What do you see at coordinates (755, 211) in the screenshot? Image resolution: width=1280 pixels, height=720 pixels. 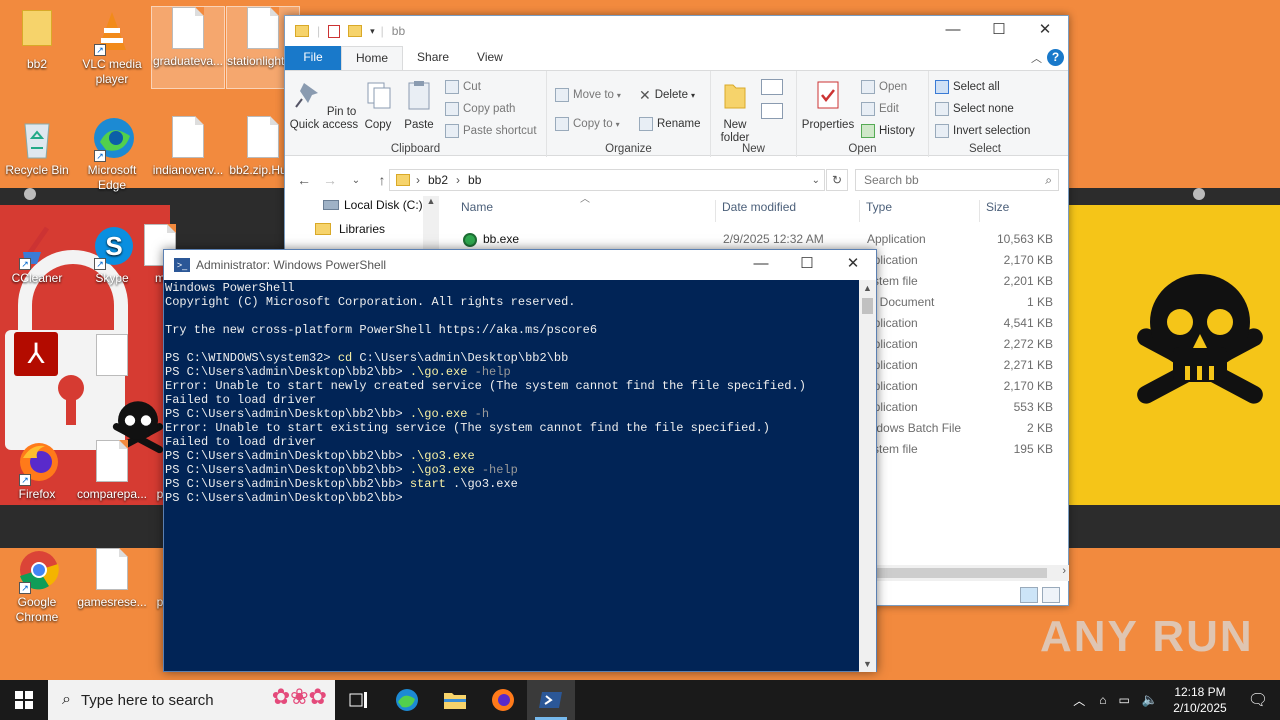 I see `column-date-modified: Date modified` at bounding box center [755, 211].